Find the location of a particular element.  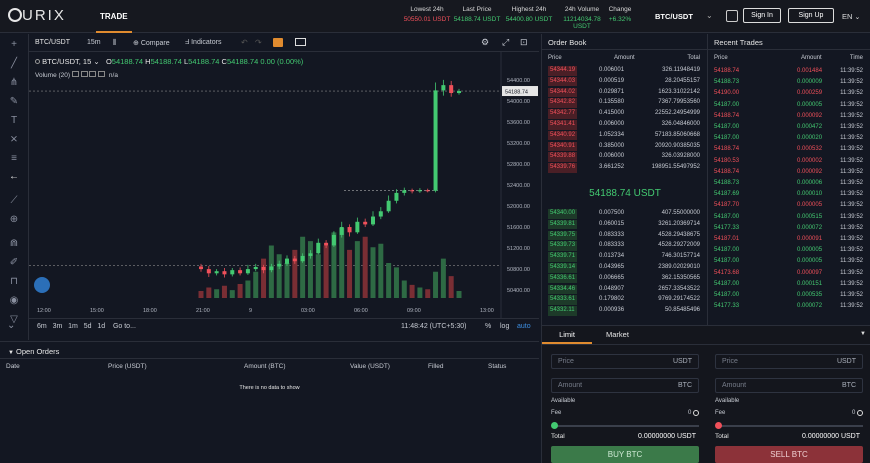

ask-row: 54339.76 3.661252 198951.55497952 is located at coordinates (625, 168).